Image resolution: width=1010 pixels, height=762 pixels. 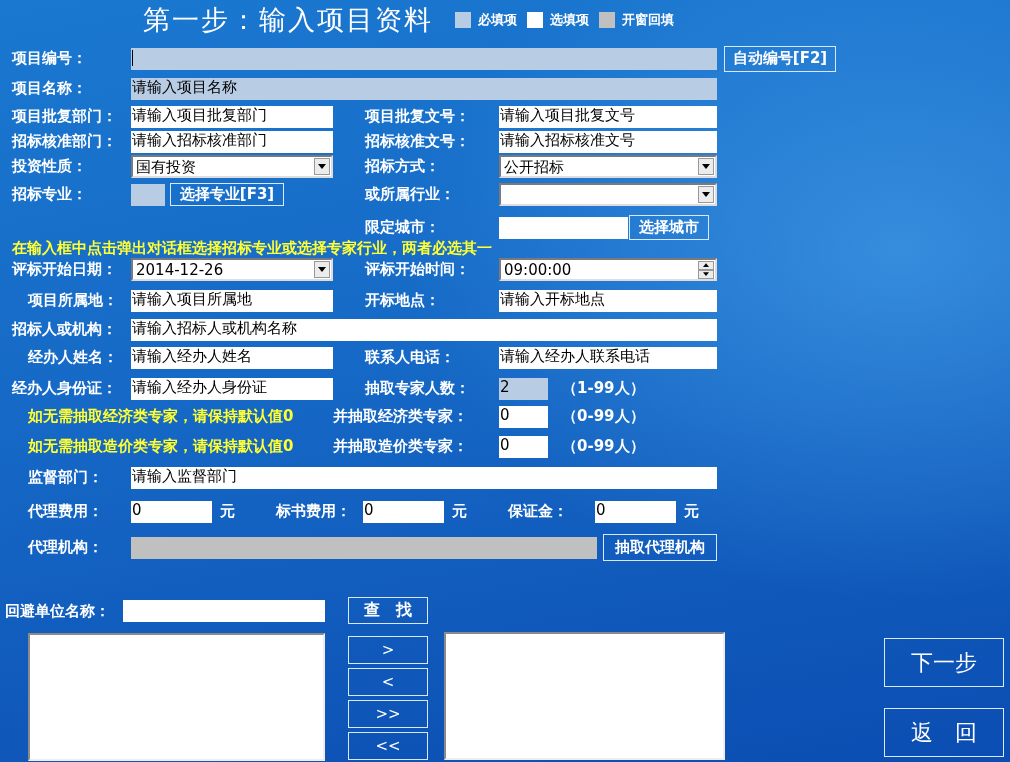 What do you see at coordinates (403, 227) in the screenshot?
I see `field-label: 限定城市：` at bounding box center [403, 227].